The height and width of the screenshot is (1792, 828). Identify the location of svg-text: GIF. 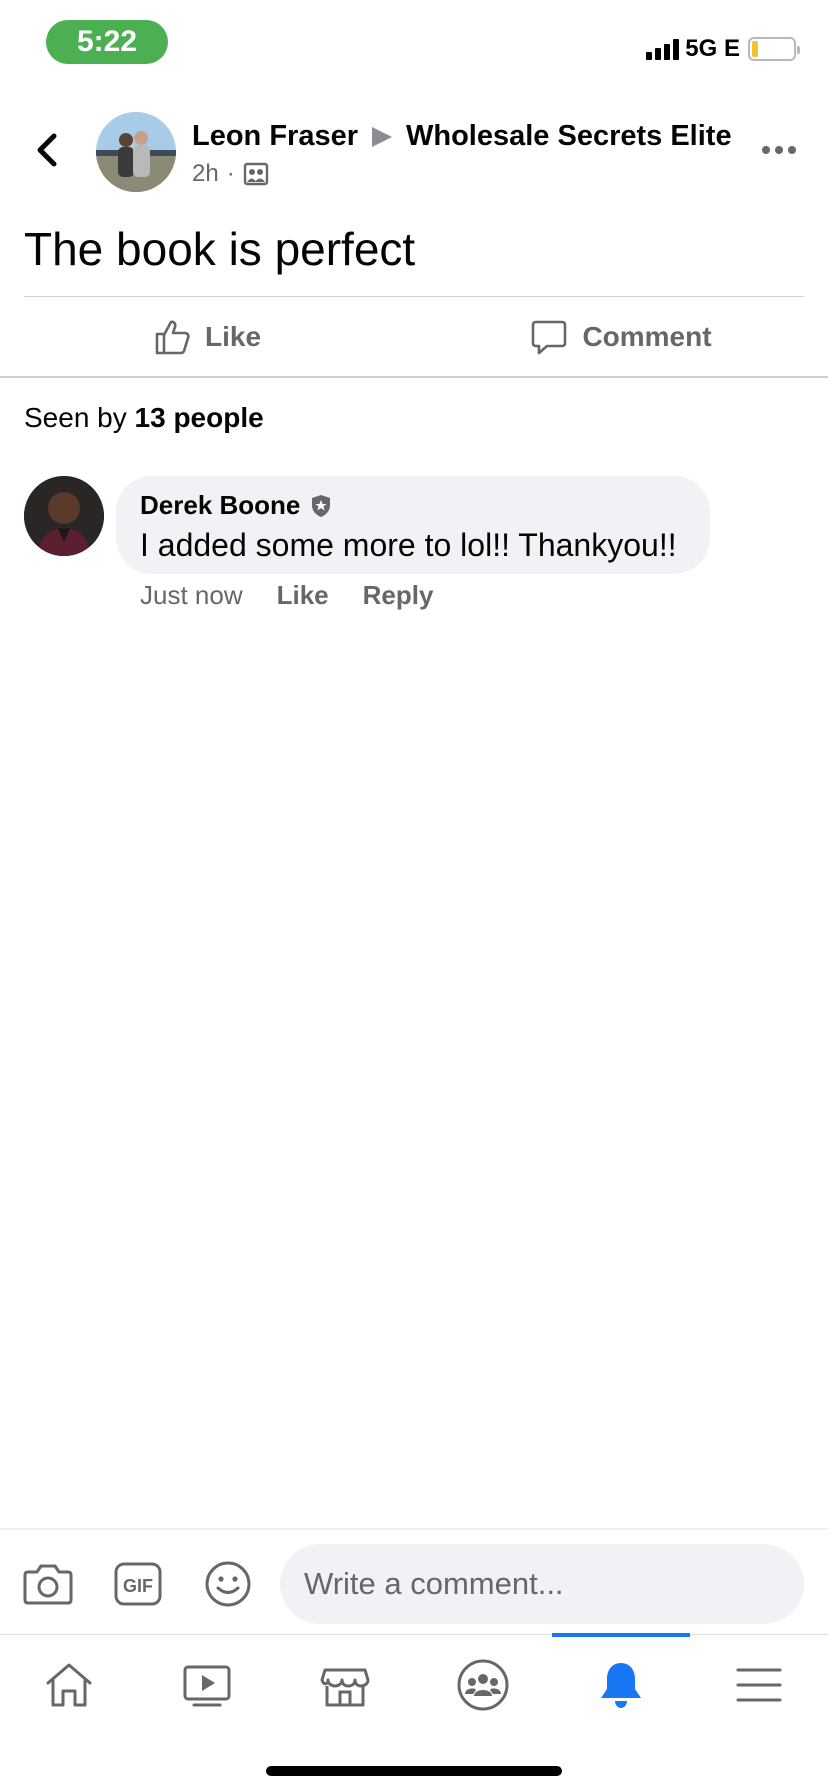
(138, 1586).